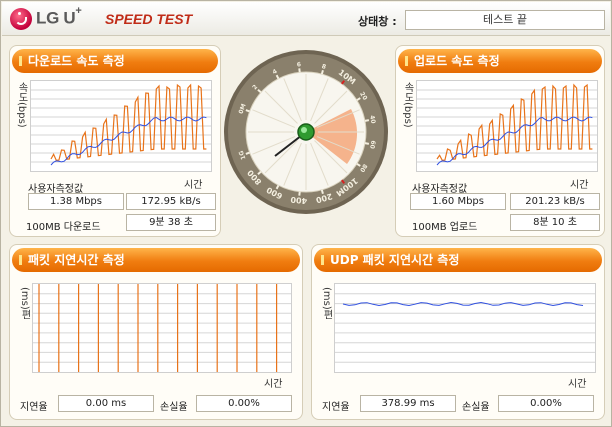 This screenshot has width=612, height=427. Describe the element at coordinates (171, 222) in the screenshot. I see `download-time-field: 9분 38 초` at that location.